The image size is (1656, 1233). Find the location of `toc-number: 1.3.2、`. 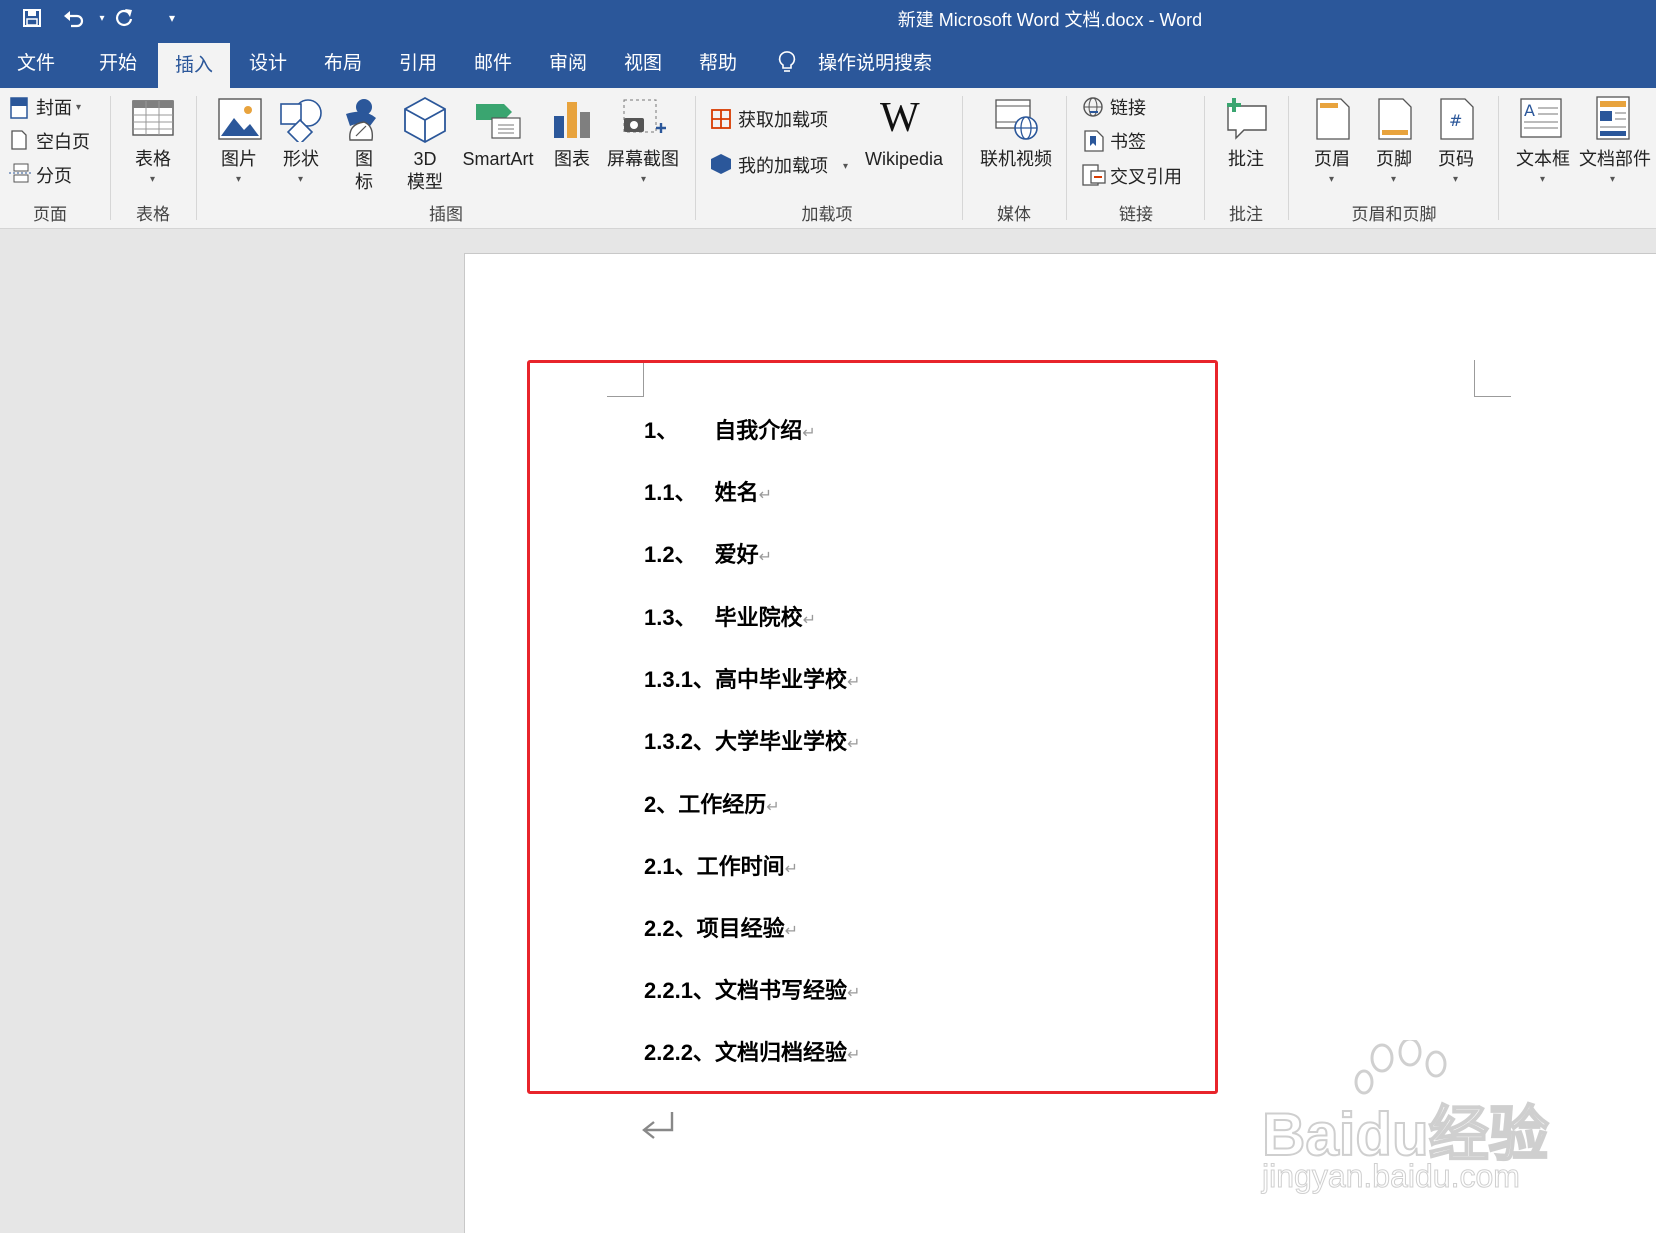

toc-number: 1.3.2、 is located at coordinates (679, 741).